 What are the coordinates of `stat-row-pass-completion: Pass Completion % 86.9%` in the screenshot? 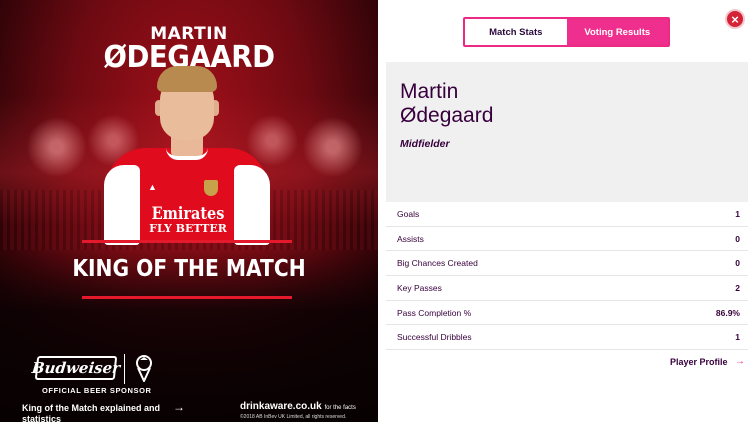 It's located at (567, 313).